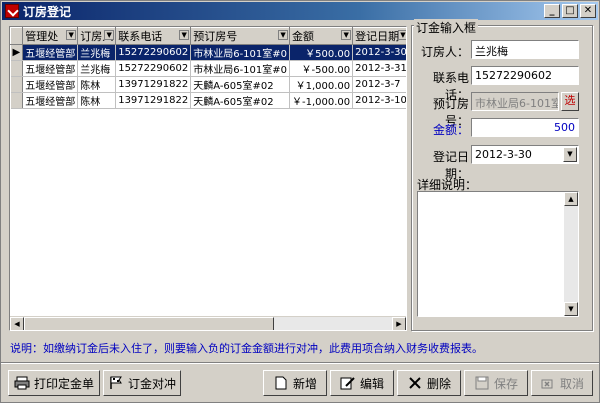 This screenshot has width=600, height=403. I want to click on add-button: 新增, so click(295, 383).